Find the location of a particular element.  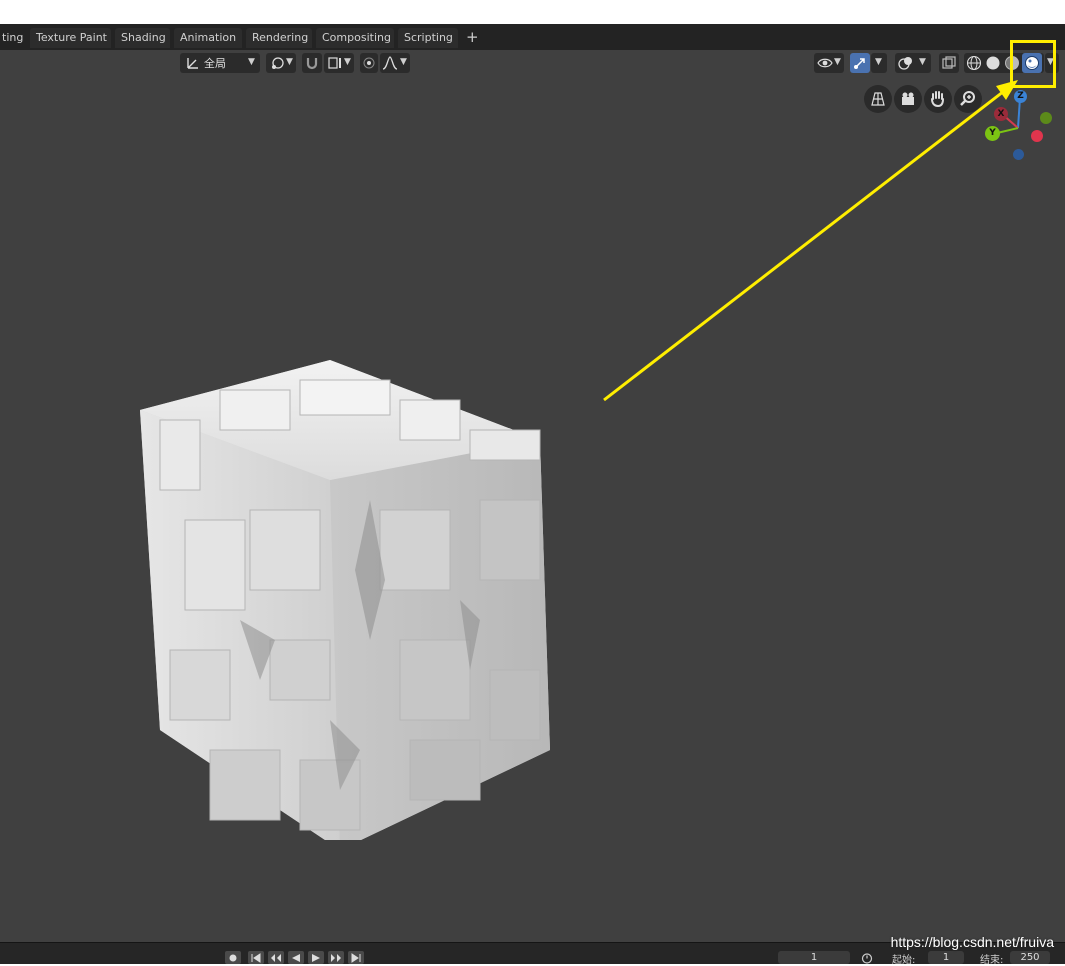

proportional-falloff-dropdown: ▼ is located at coordinates (395, 63).